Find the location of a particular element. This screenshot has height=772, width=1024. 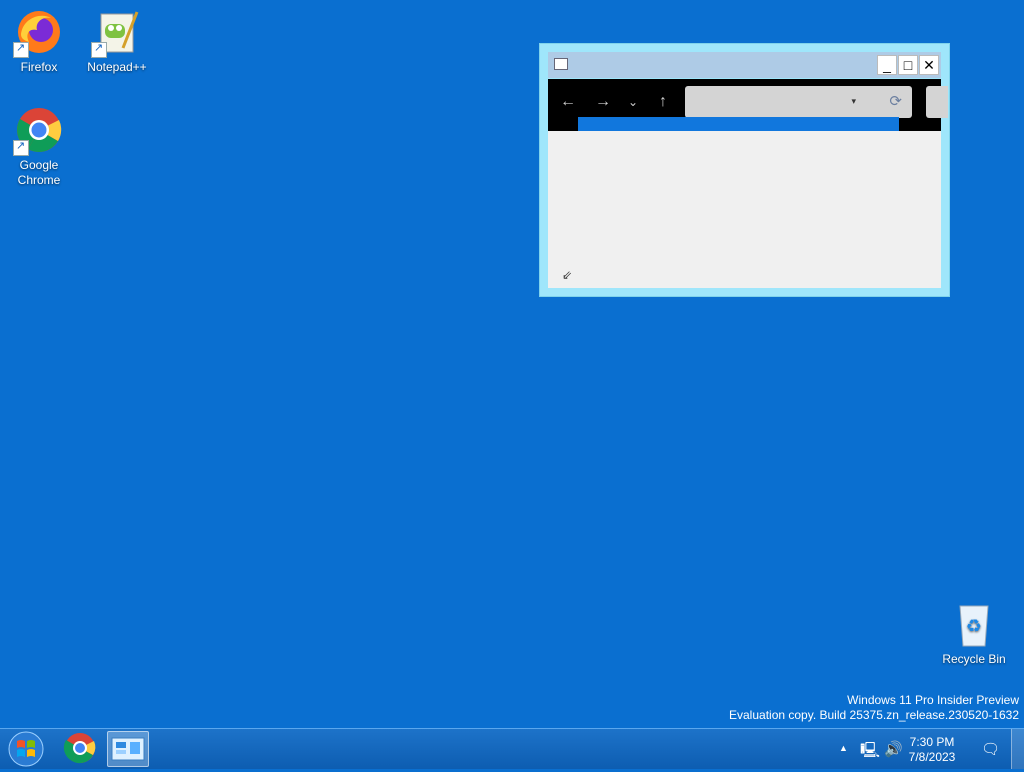

system-tray: ▲ 🖳 🔊 7:30 PM 7/8/2023 🗨 is located at coordinates (924, 749).